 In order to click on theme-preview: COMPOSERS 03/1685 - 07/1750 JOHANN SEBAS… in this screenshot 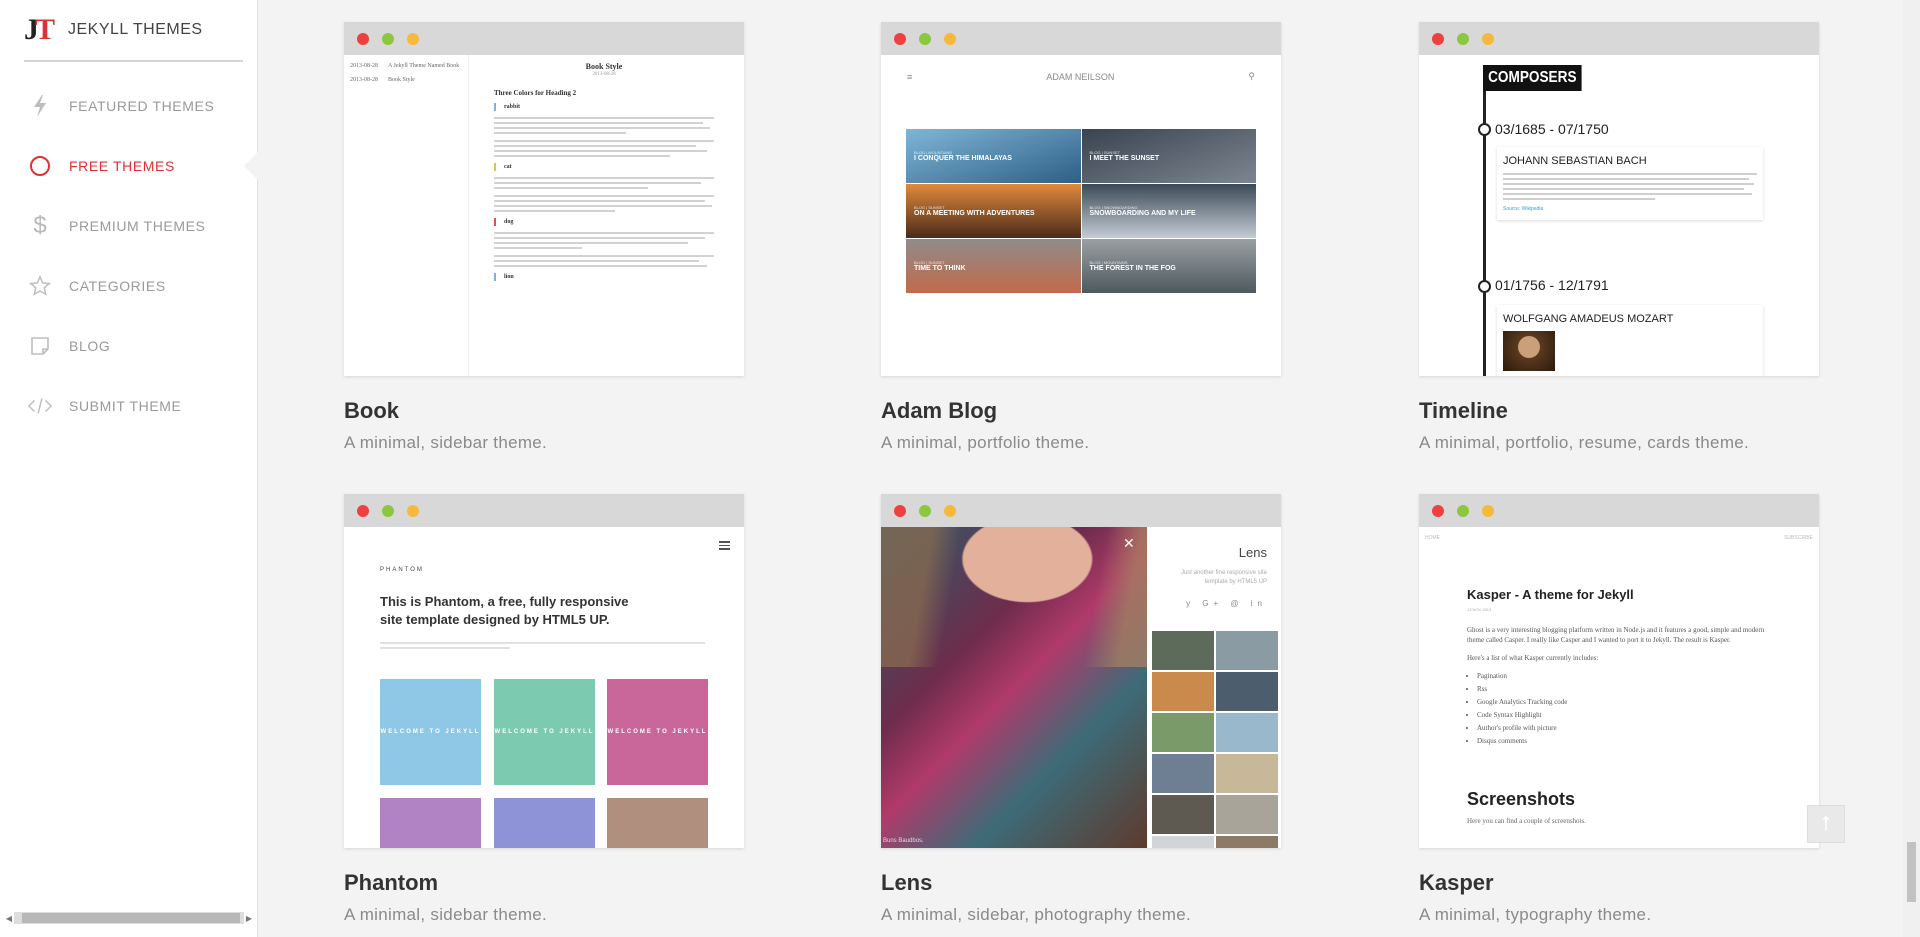, I will do `click(1619, 199)`.